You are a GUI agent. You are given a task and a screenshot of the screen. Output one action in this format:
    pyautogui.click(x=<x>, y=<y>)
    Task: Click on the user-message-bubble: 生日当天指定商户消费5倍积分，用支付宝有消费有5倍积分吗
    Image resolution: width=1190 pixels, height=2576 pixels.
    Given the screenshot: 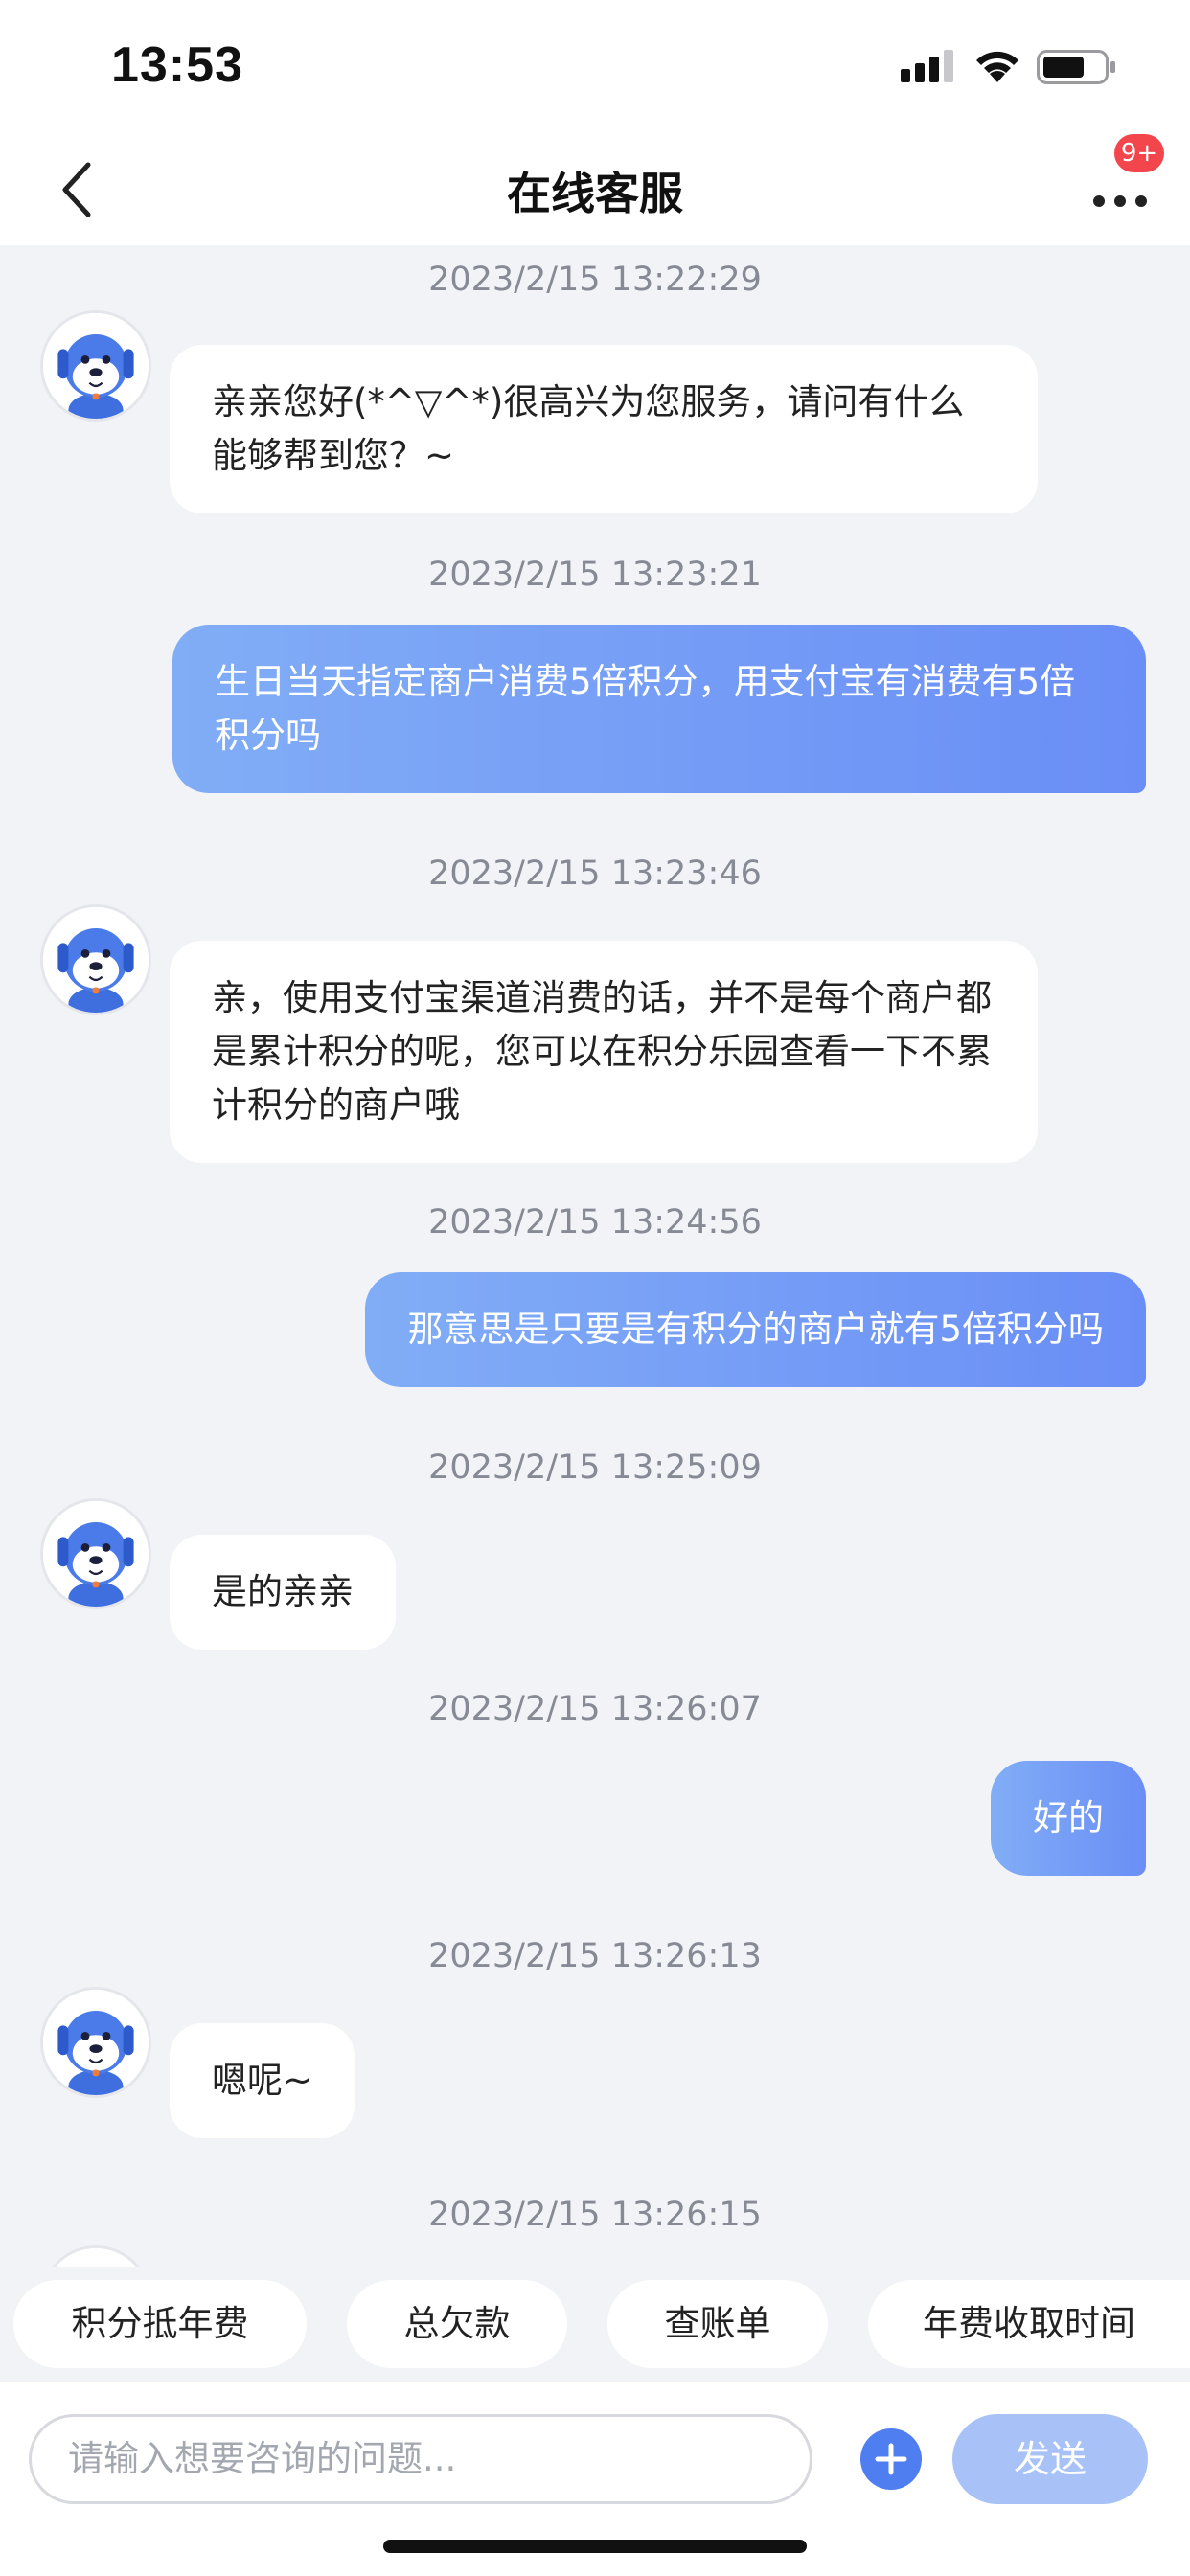 What is the action you would take?
    pyautogui.click(x=659, y=709)
    